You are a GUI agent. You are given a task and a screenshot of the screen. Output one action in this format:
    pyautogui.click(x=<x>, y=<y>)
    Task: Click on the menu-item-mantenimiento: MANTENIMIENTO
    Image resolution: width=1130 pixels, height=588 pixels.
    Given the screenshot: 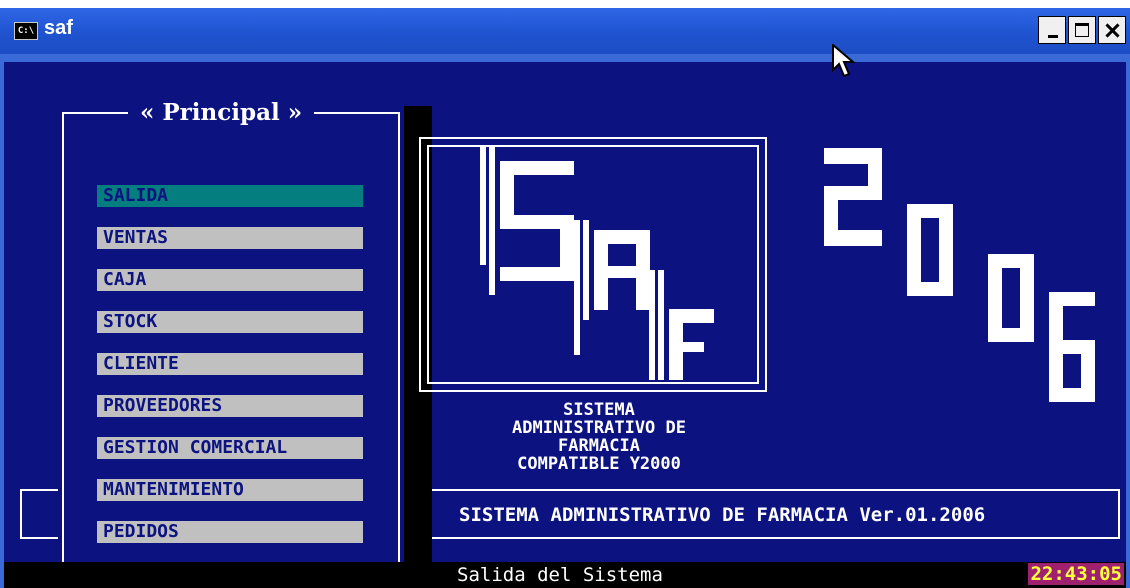 What is the action you would take?
    pyautogui.click(x=230, y=490)
    